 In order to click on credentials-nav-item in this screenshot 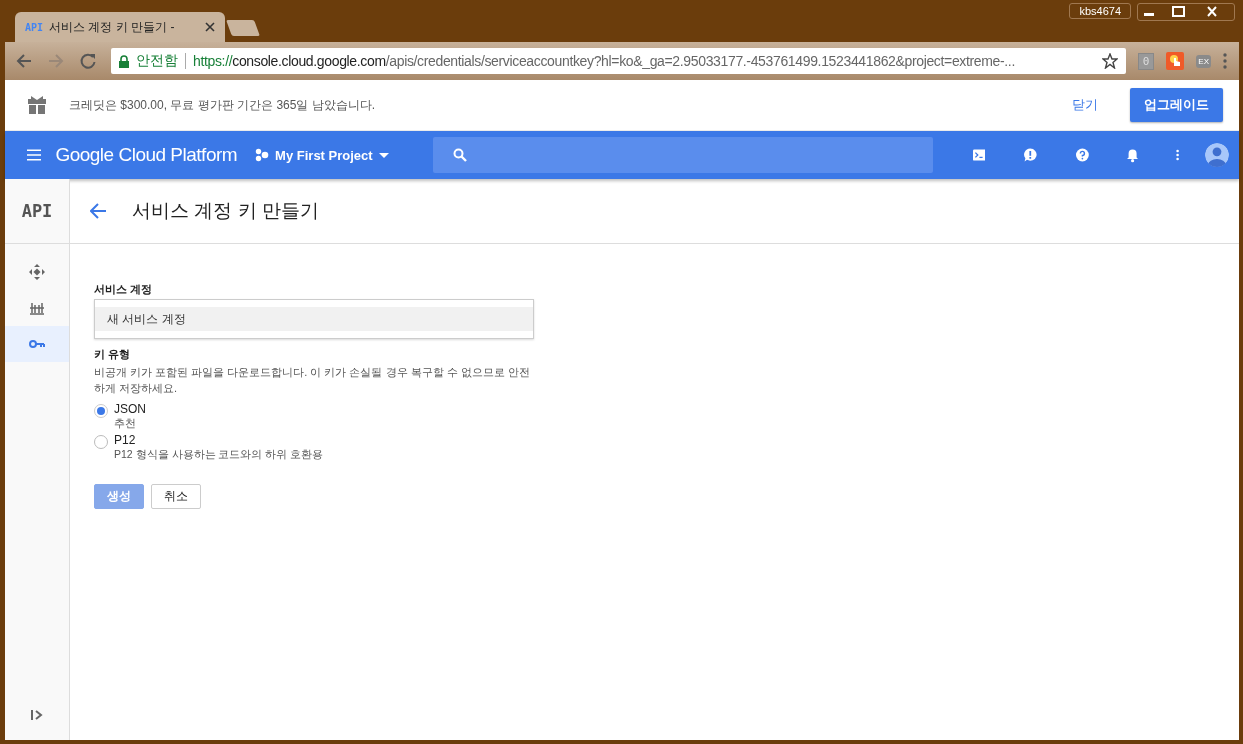, I will do `click(37, 344)`.